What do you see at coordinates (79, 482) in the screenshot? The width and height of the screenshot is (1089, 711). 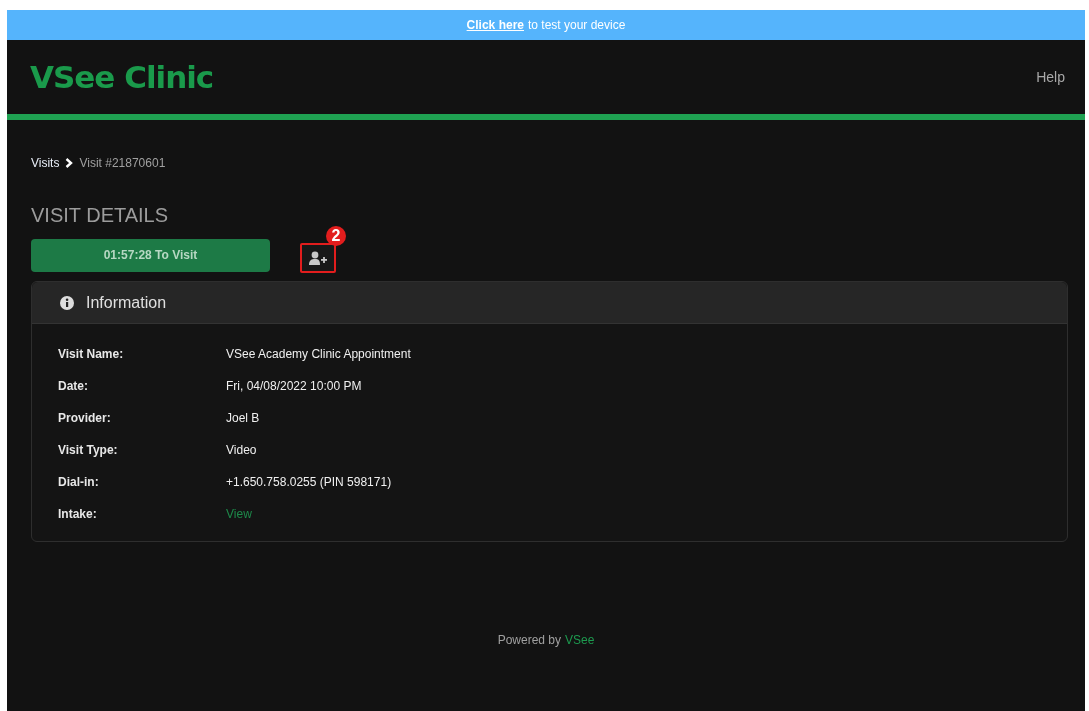 I see `field-label: Dial-in:` at bounding box center [79, 482].